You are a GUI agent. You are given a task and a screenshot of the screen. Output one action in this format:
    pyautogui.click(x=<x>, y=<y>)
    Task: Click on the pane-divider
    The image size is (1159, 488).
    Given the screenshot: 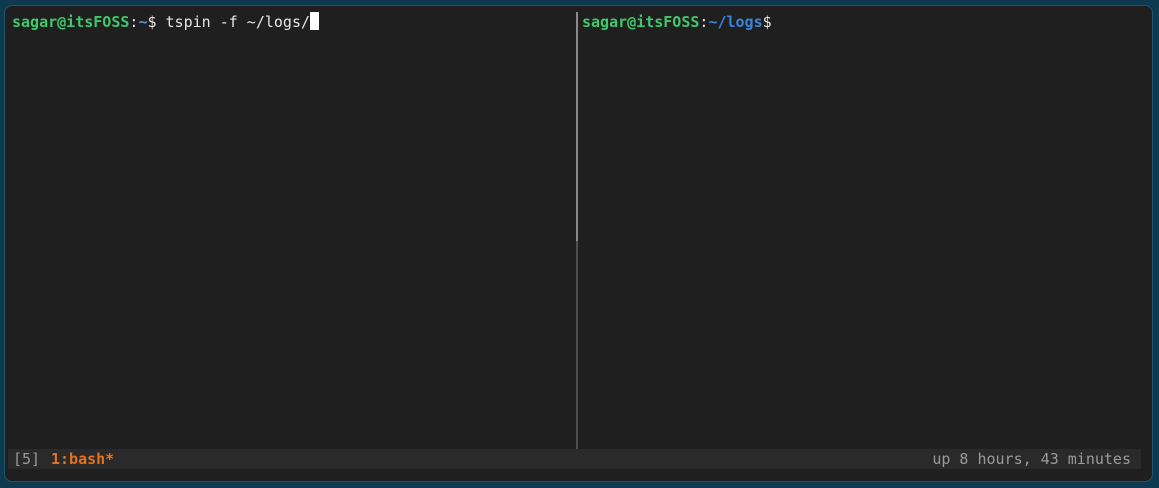 What is the action you would take?
    pyautogui.click(x=577, y=345)
    